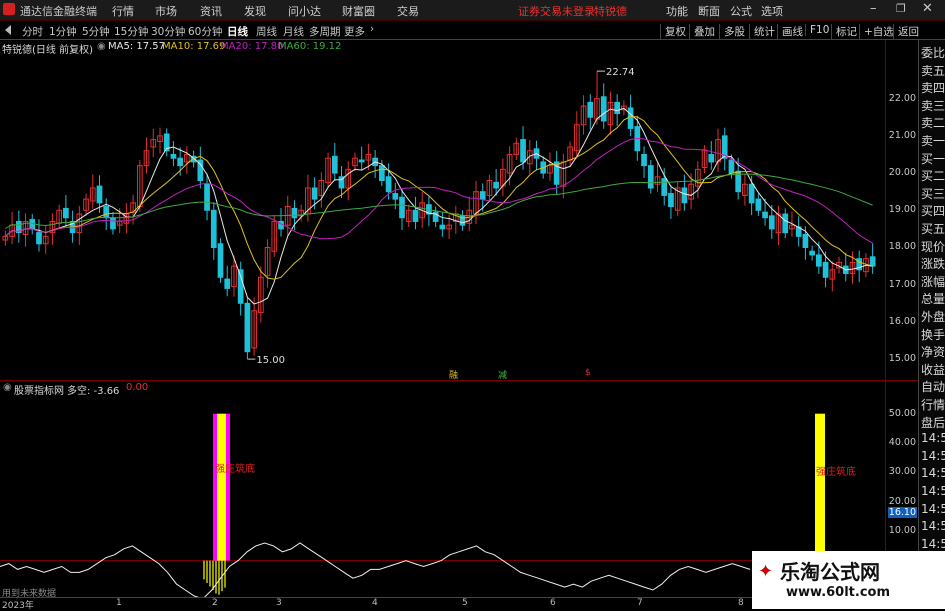 The image size is (945, 611). I want to click on side-panel-item: 收益, so click(933, 369).